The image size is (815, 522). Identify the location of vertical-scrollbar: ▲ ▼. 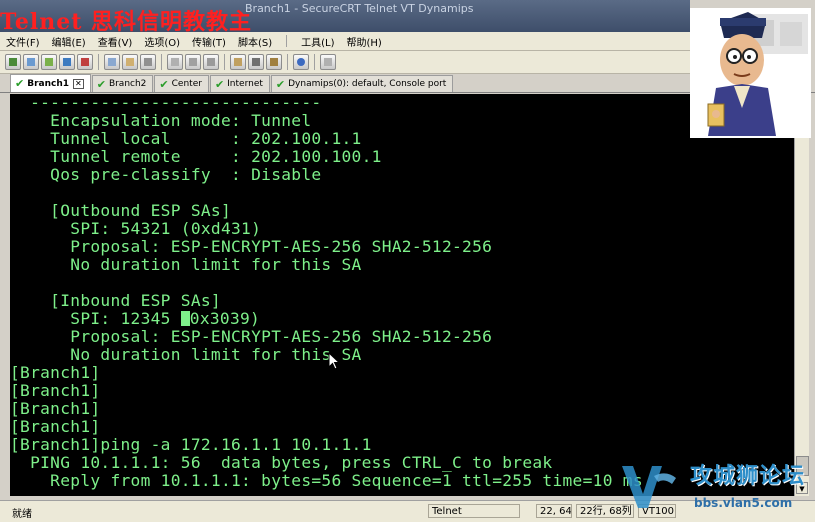
(801, 295).